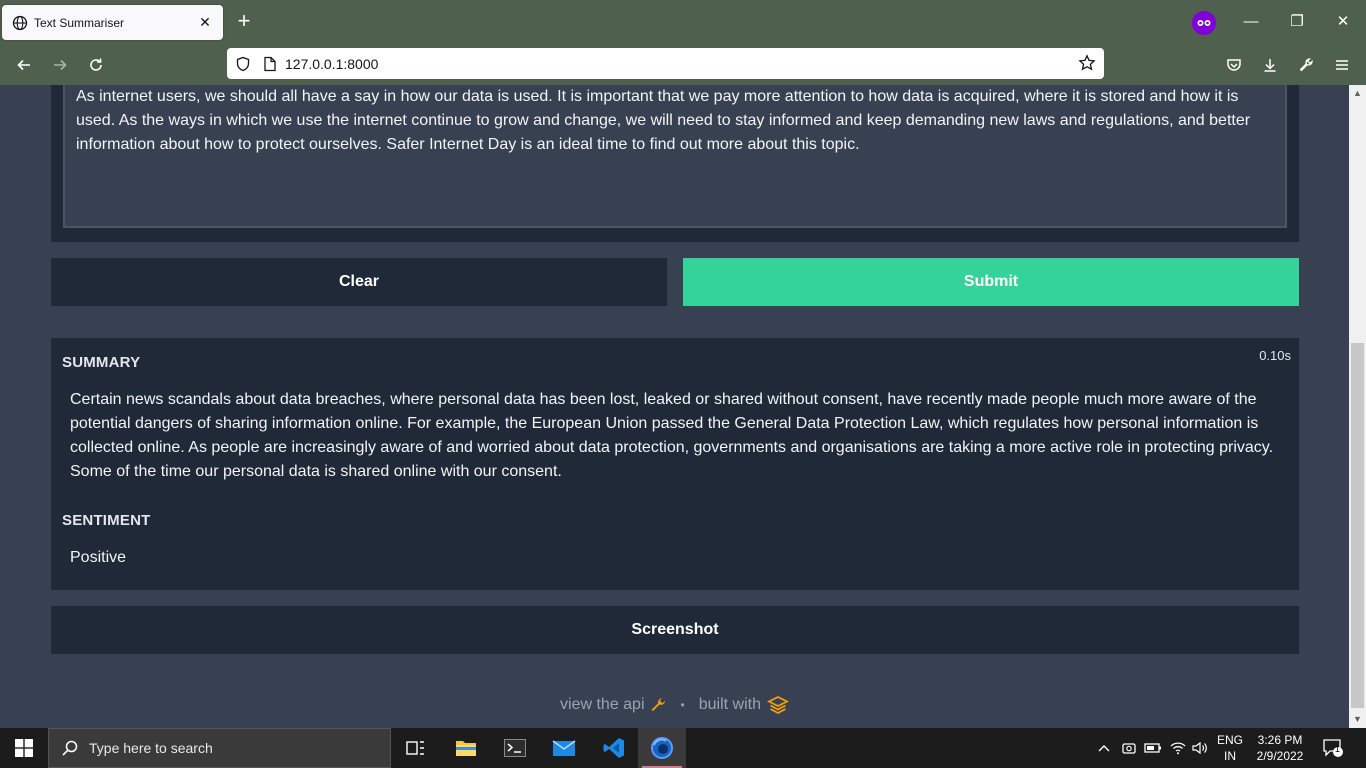 This screenshot has height=768, width=1366. What do you see at coordinates (1343, 22) in the screenshot?
I see `close-window-button: ✕` at bounding box center [1343, 22].